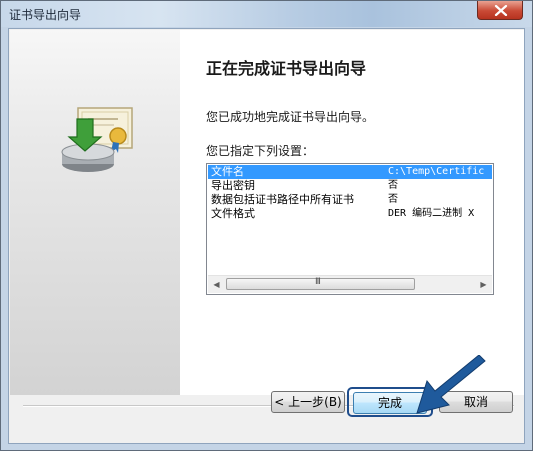 This screenshot has width=533, height=451. What do you see at coordinates (266, 14) in the screenshot?
I see `title-bar: 证书导出向导` at bounding box center [266, 14].